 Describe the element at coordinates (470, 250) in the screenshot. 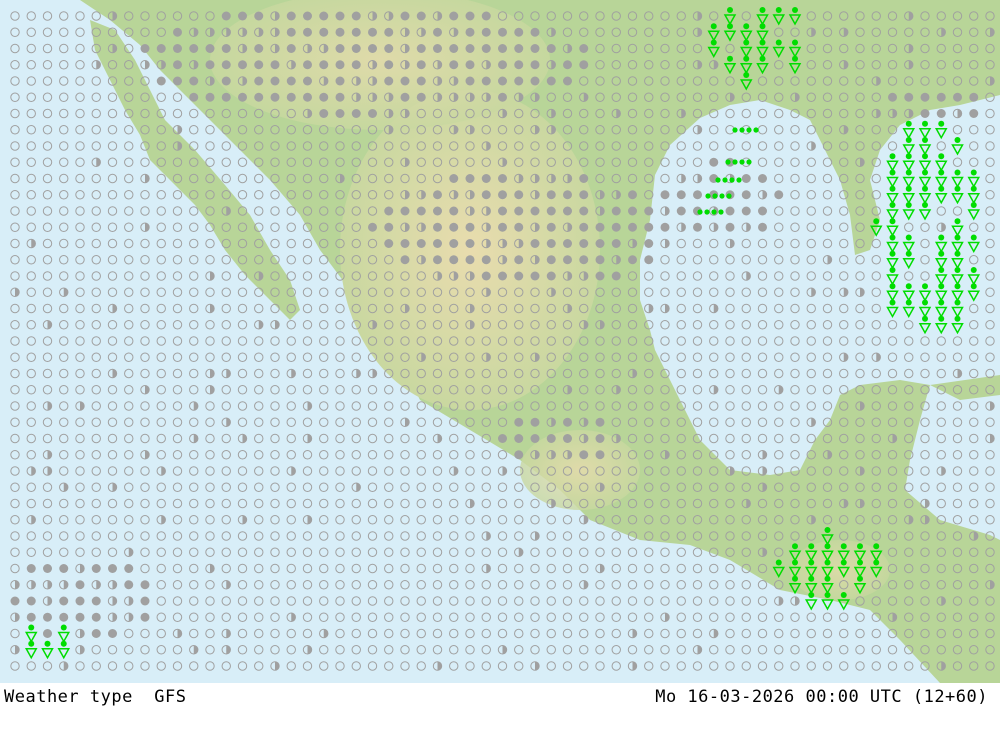

I see `highland-plateau` at that location.